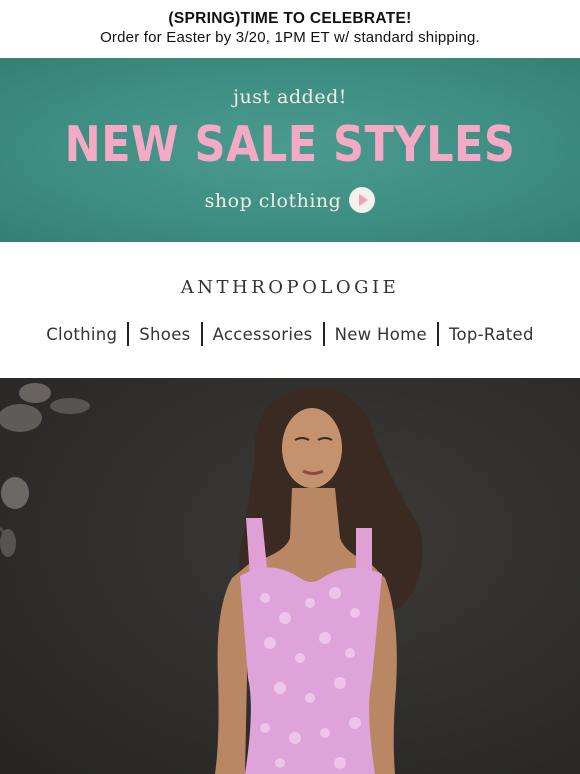 The width and height of the screenshot is (580, 774). Describe the element at coordinates (491, 334) in the screenshot. I see `nav-item-top-rated: Top-Rated` at that location.